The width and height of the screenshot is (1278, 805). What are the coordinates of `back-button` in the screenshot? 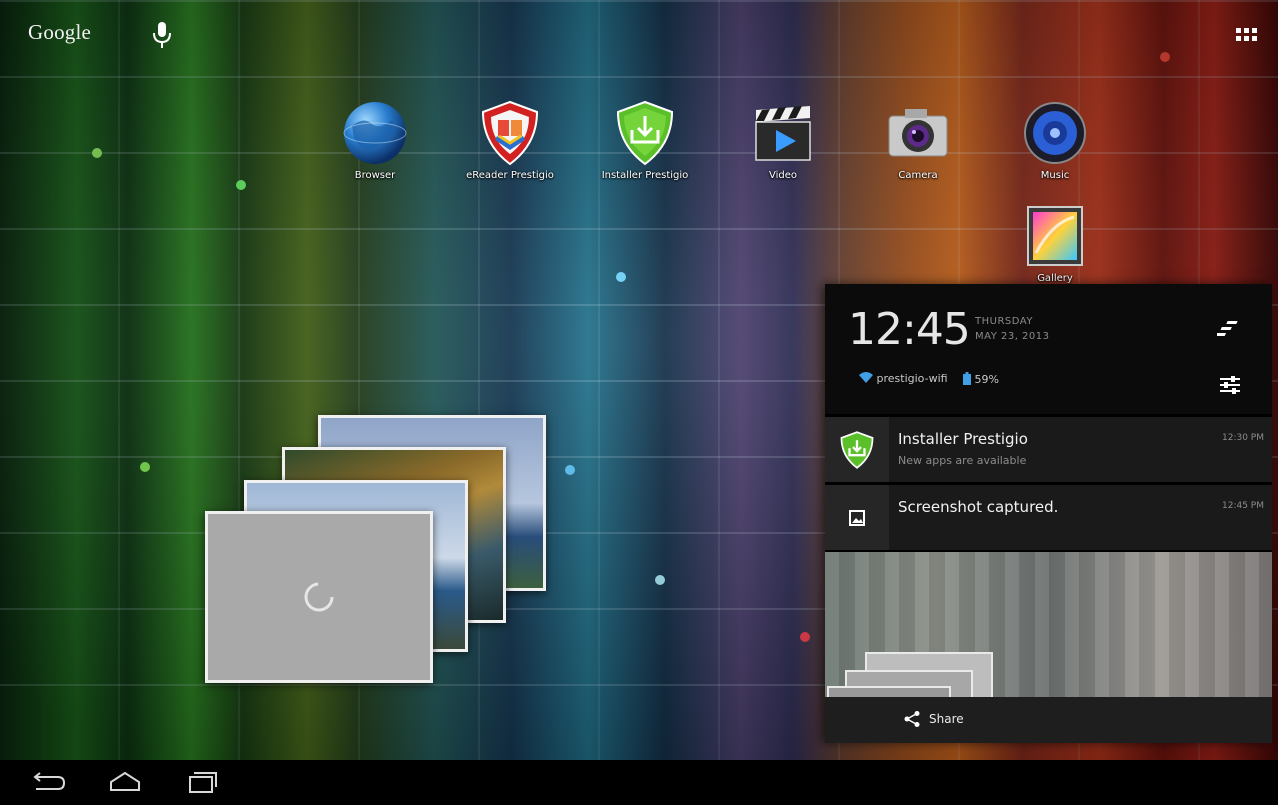 It's located at (48, 783).